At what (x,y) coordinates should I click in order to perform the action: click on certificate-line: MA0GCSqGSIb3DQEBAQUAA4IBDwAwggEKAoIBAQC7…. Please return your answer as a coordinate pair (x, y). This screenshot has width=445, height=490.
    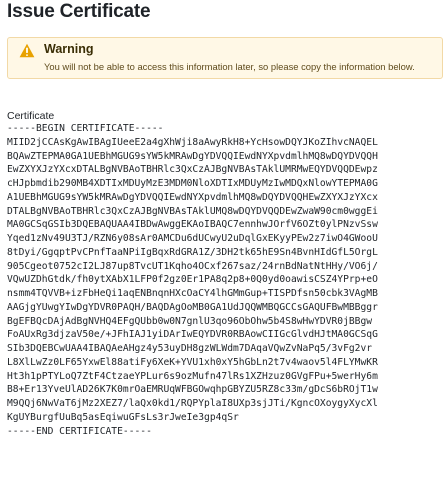
    Looking at the image, I should click on (192, 225).